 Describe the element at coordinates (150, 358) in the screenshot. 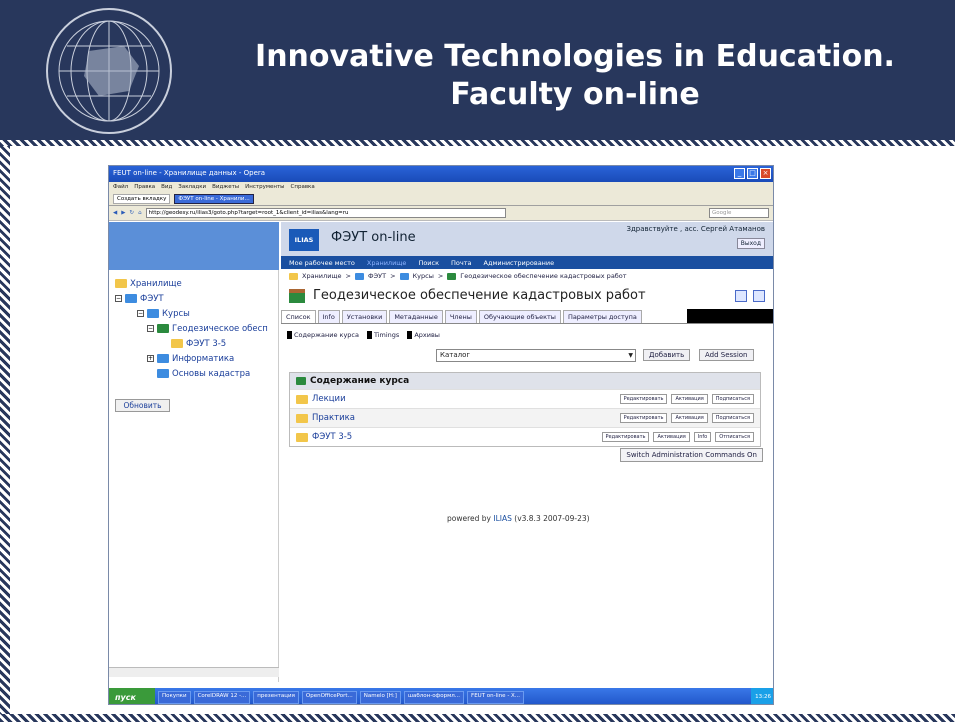

I see `expand-icon: +` at that location.